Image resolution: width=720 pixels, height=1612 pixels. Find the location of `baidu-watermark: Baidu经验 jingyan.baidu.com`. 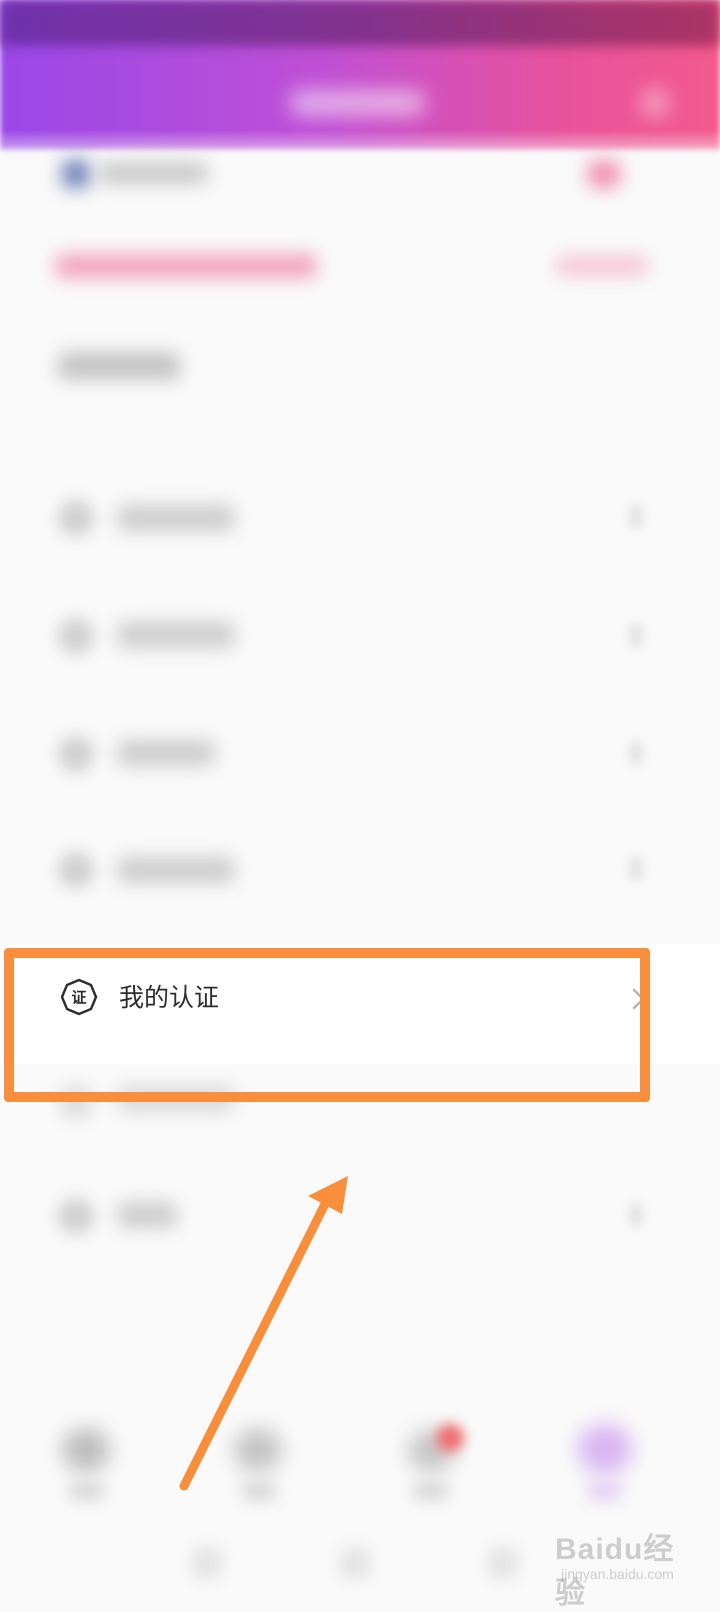

baidu-watermark: Baidu经验 jingyan.baidu.com is located at coordinates (630, 1567).